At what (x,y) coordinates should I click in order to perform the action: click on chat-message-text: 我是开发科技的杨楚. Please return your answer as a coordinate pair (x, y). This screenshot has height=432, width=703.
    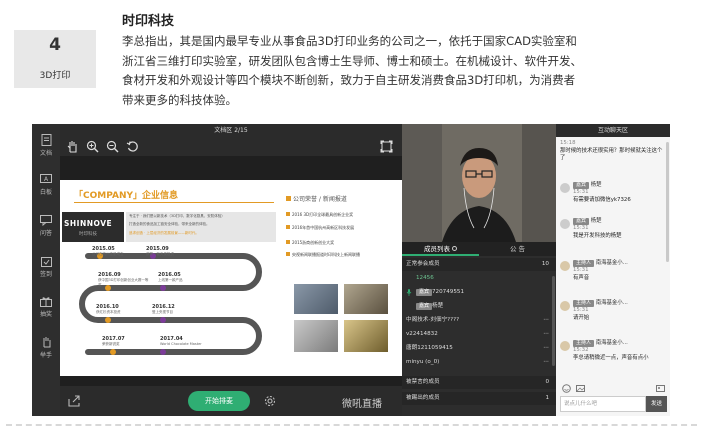
    Looking at the image, I should click on (597, 236).